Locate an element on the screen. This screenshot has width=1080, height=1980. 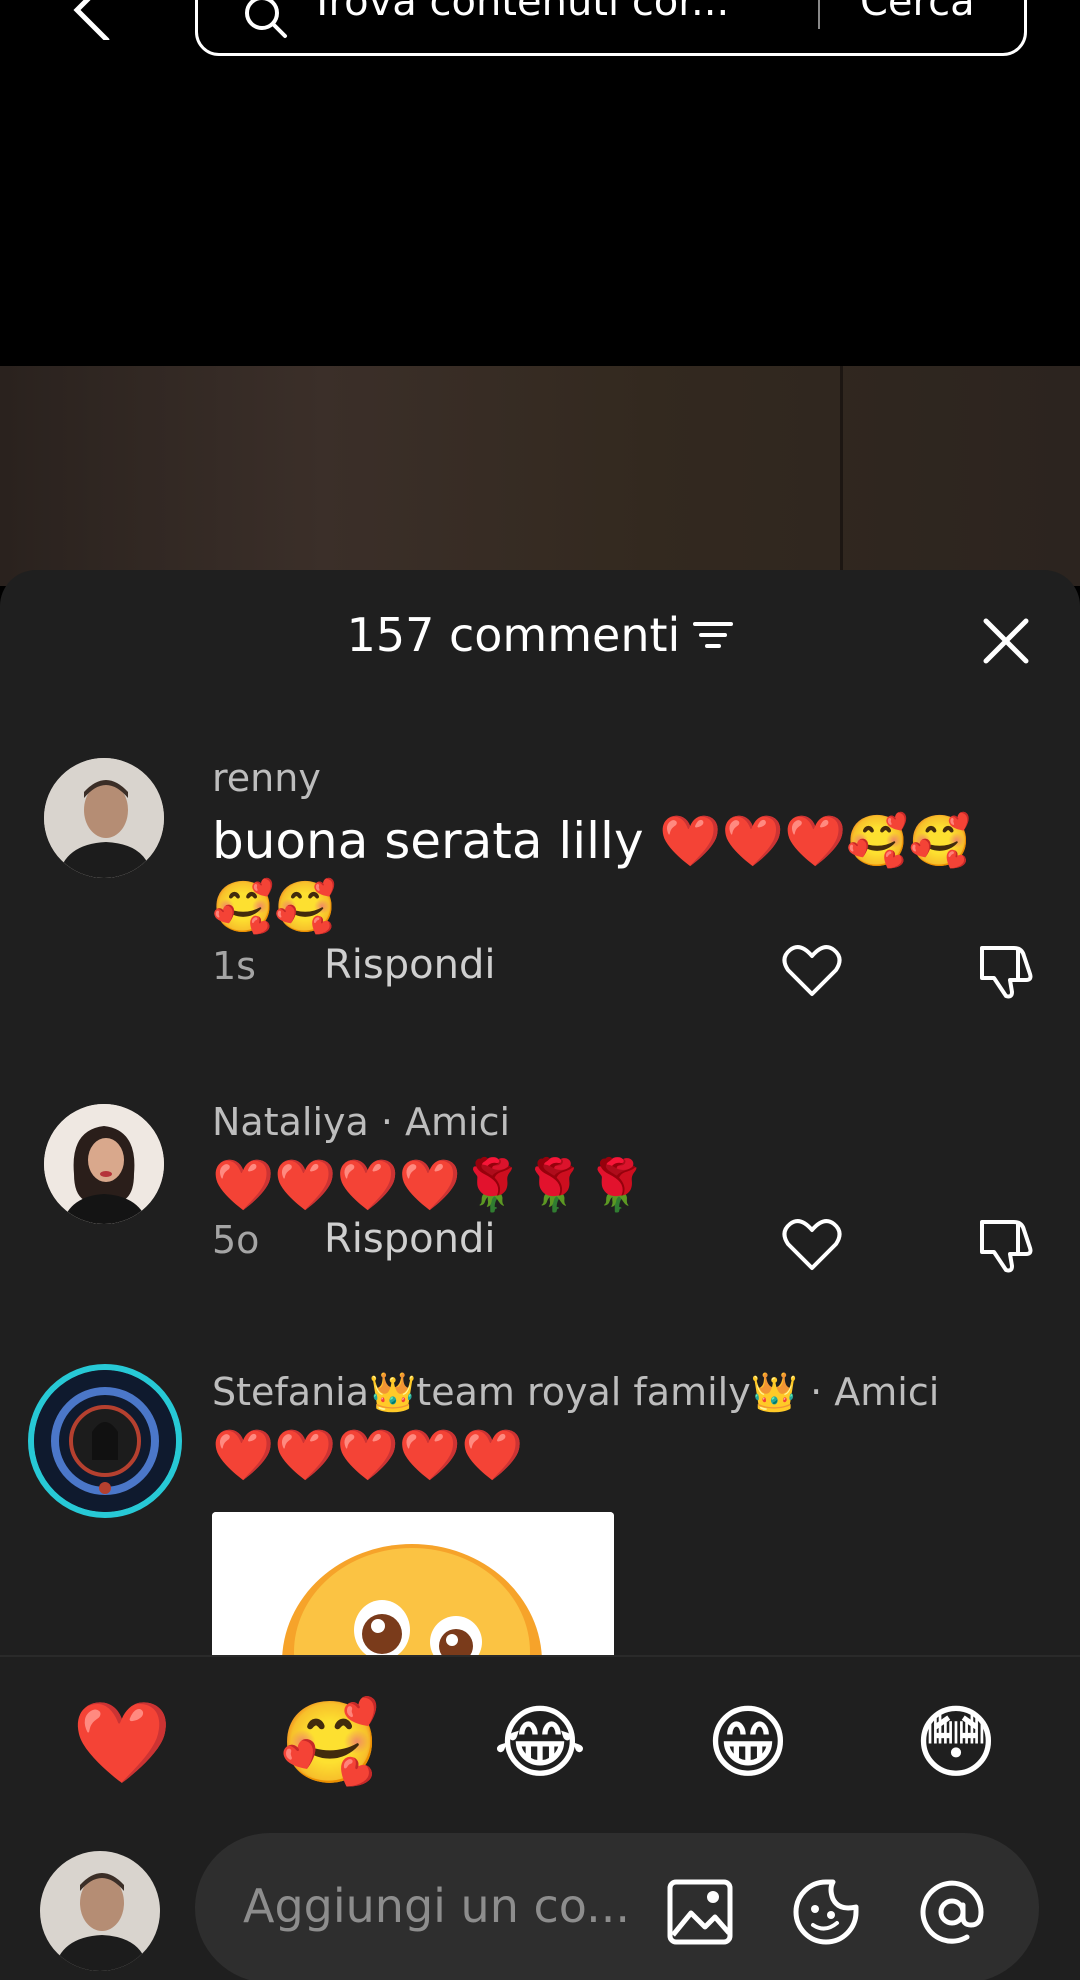
image-icon is located at coordinates (700, 1912).